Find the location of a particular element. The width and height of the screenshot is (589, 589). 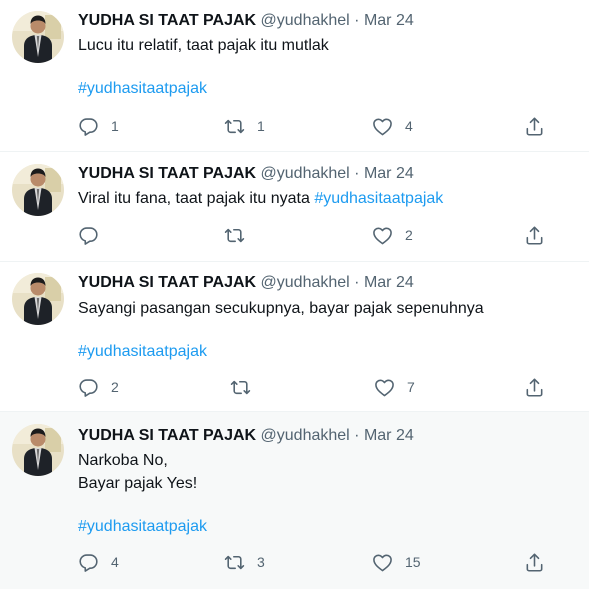

reply-button is located at coordinates (94, 235).